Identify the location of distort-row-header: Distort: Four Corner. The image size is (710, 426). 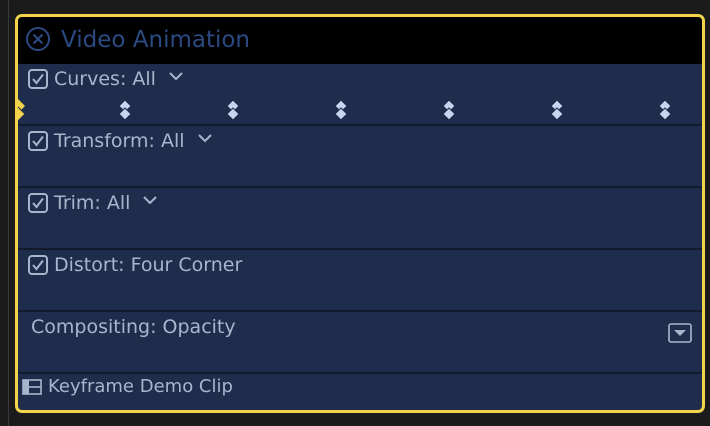
(135, 265).